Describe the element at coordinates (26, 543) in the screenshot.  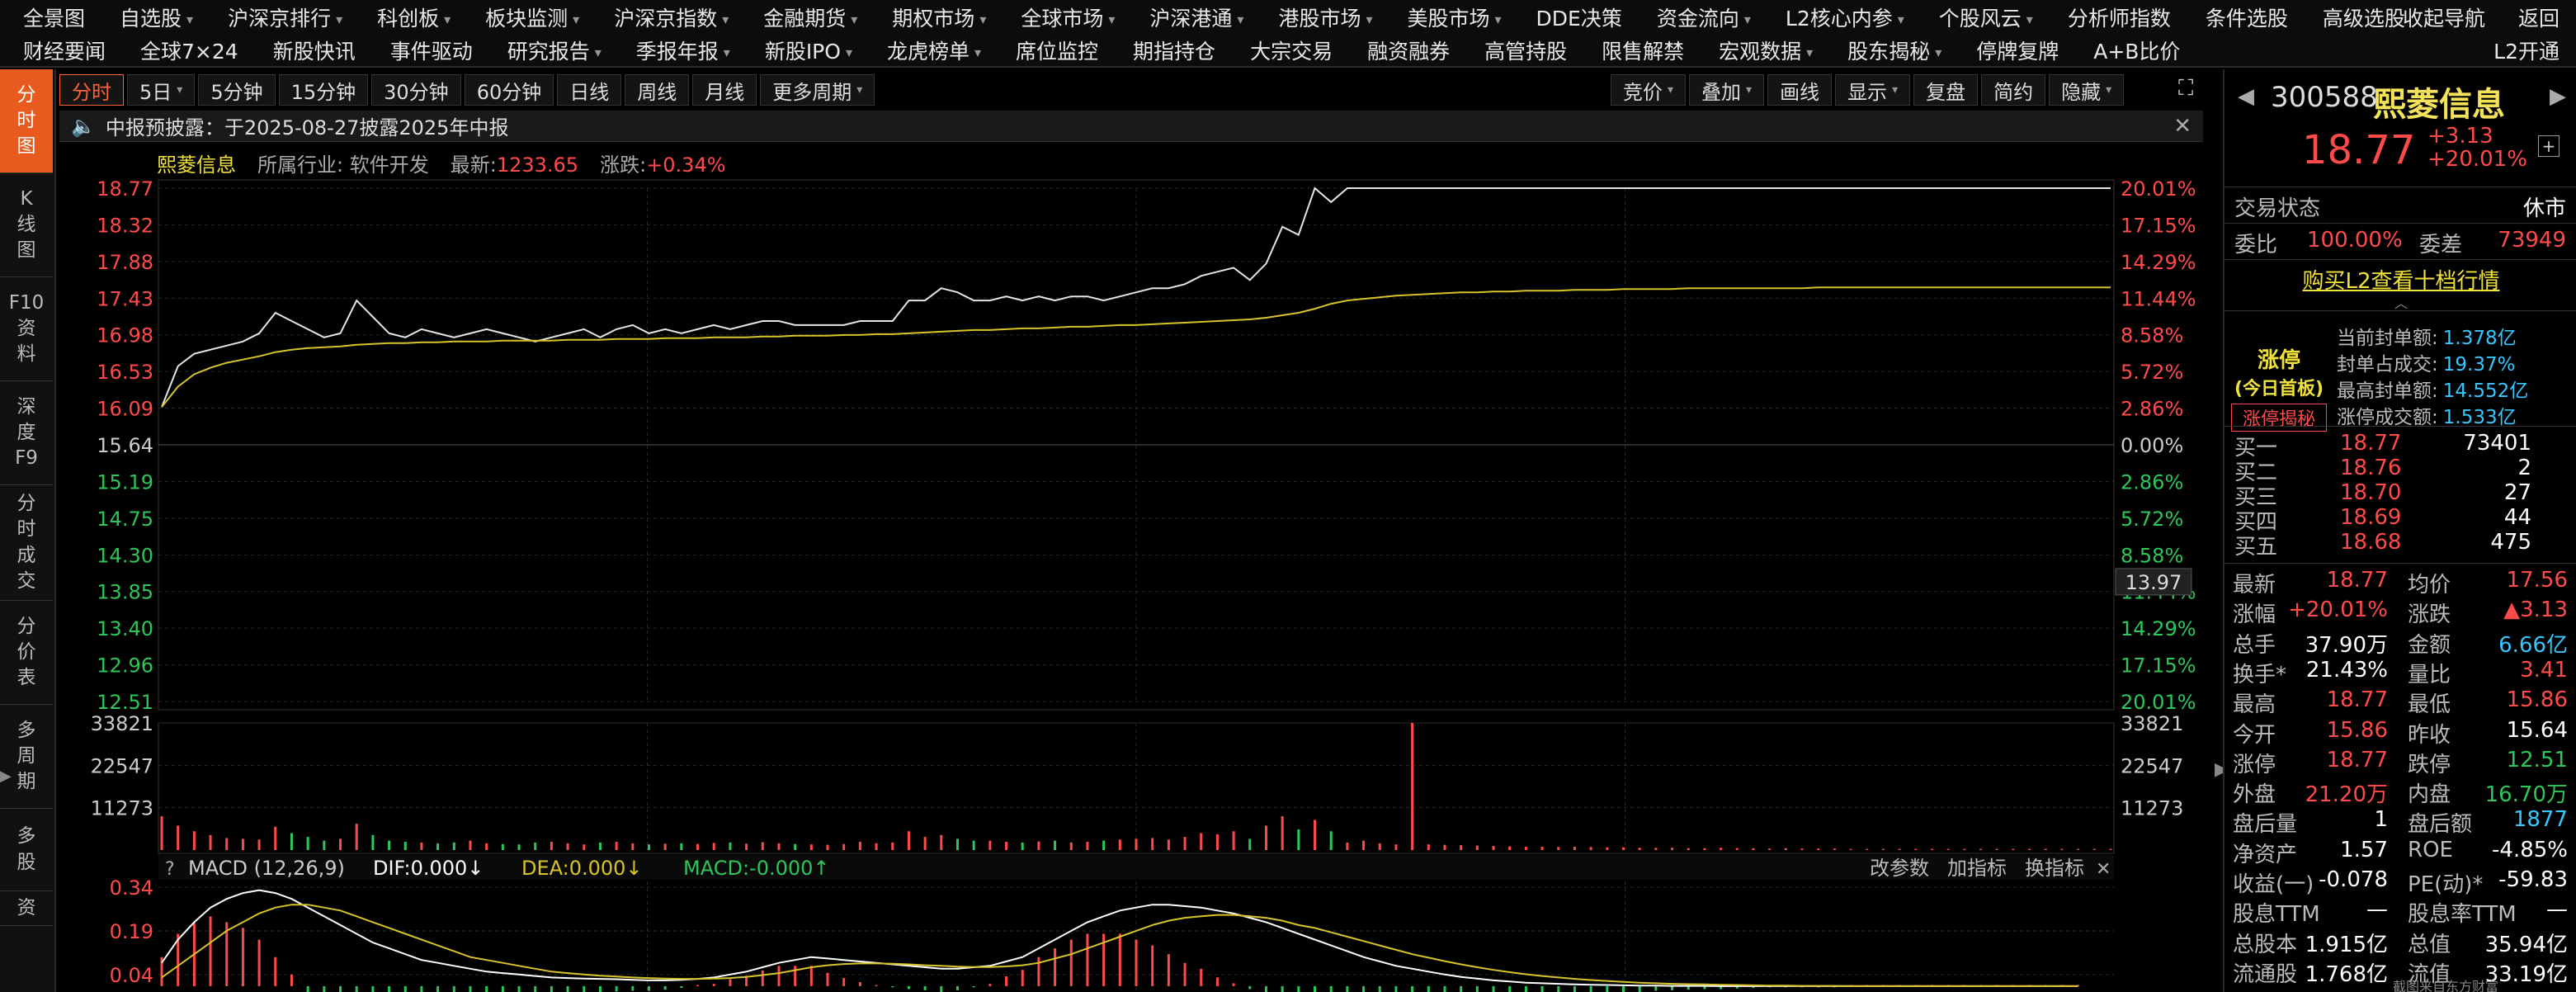
I see `sidebar-tab-4: 分 时 成 交` at that location.